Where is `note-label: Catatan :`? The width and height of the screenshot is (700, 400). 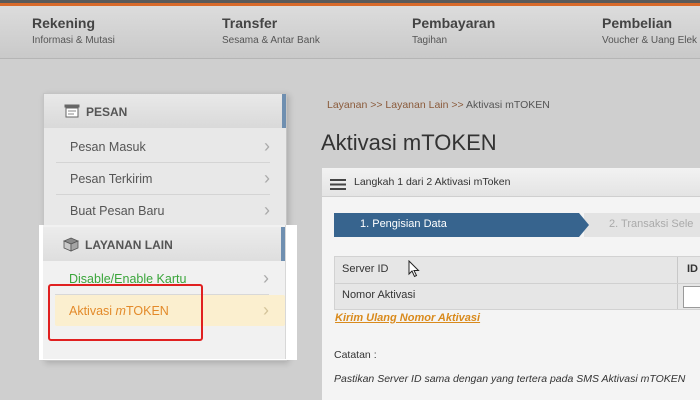
note-label: Catatan : is located at coordinates (355, 355).